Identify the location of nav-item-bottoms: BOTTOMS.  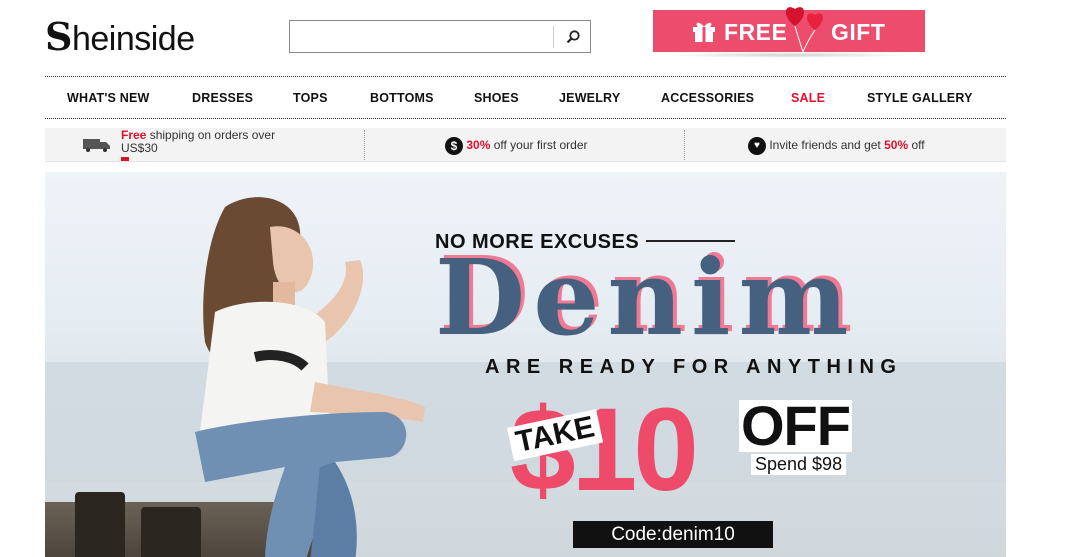
(402, 98).